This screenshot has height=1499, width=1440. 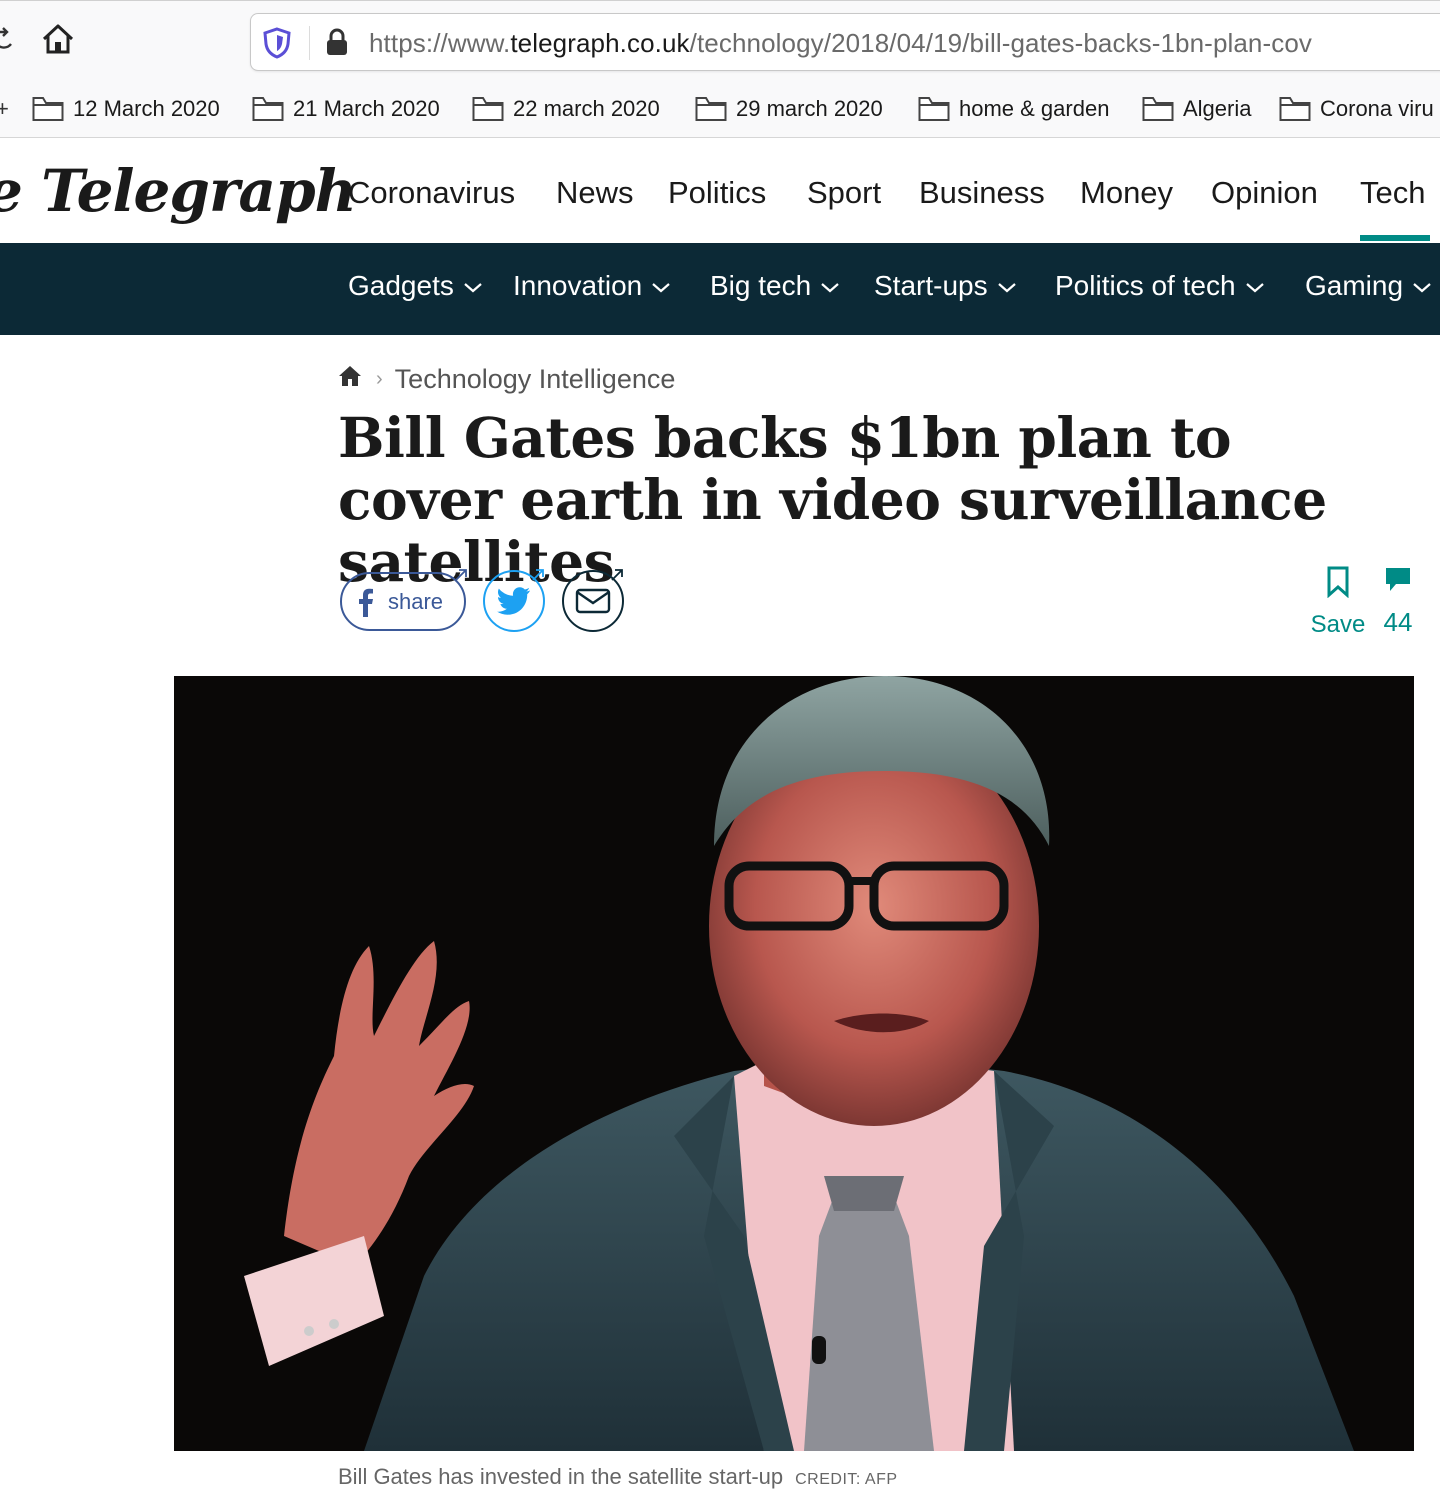 What do you see at coordinates (774, 286) in the screenshot?
I see `subnav-big-tech: Big tech` at bounding box center [774, 286].